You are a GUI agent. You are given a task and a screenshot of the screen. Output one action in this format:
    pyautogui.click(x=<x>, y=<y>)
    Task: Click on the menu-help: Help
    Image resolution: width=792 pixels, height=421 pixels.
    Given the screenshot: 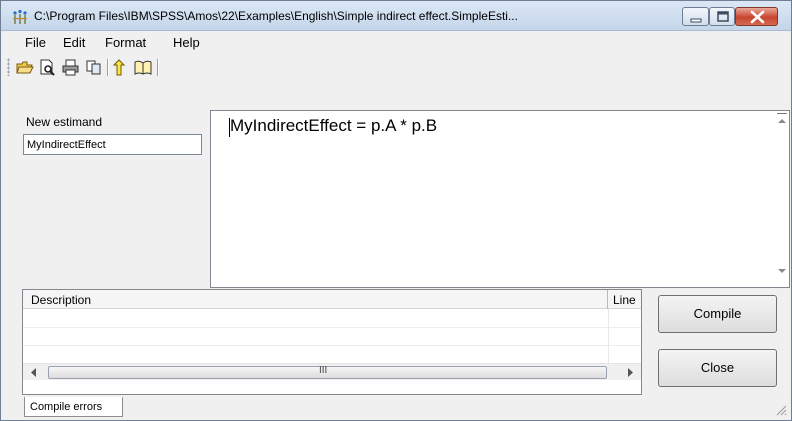 What is the action you would take?
    pyautogui.click(x=186, y=42)
    